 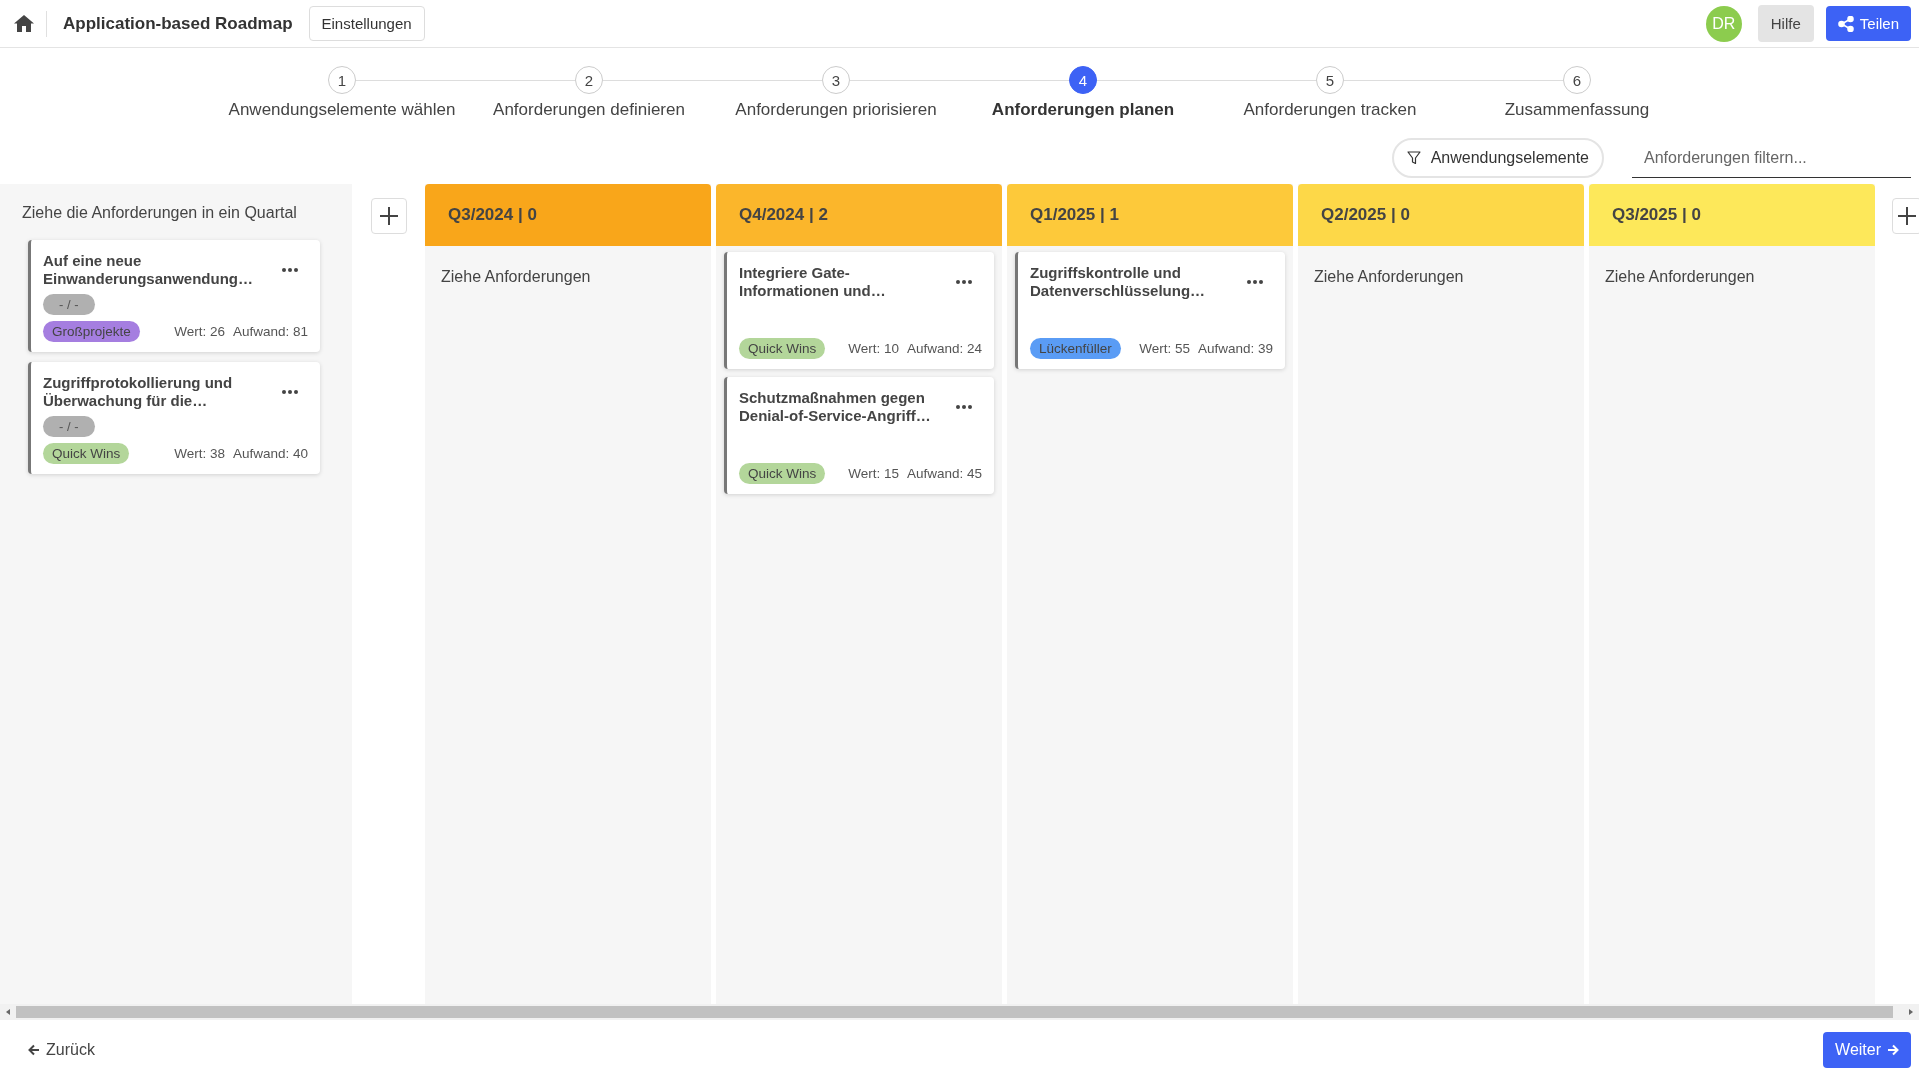 I want to click on requirement-card: Schutzmaßnahmen gegen Denial-of-Service-Angriff… Quick Wins Wert: 15 Aufwand: 45, so click(x=859, y=435).